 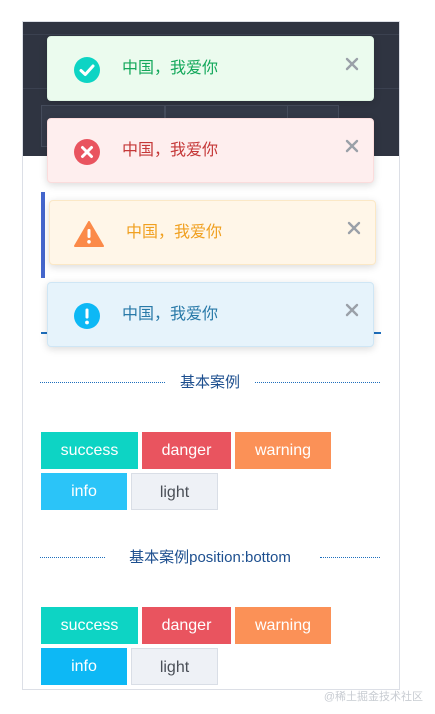 What do you see at coordinates (87, 152) in the screenshot?
I see `x-circle-icon` at bounding box center [87, 152].